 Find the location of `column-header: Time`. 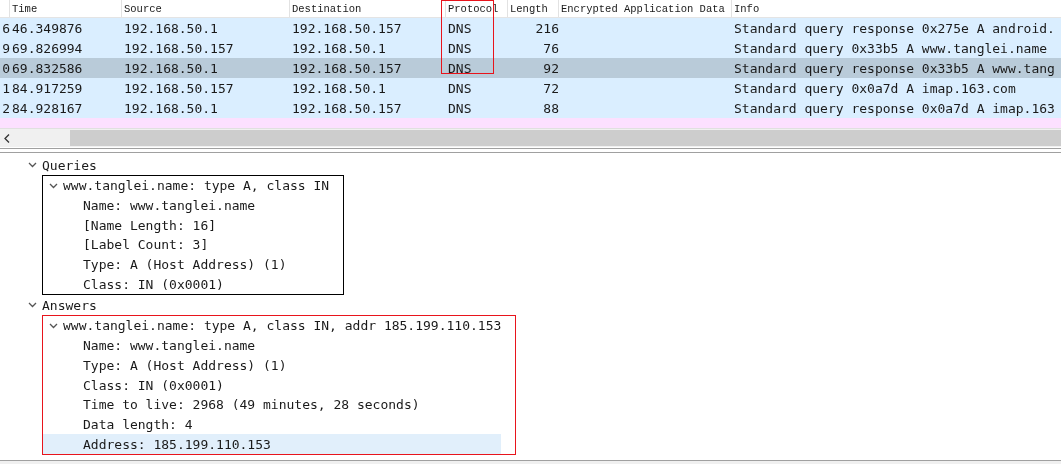

column-header: Time is located at coordinates (25, 8).